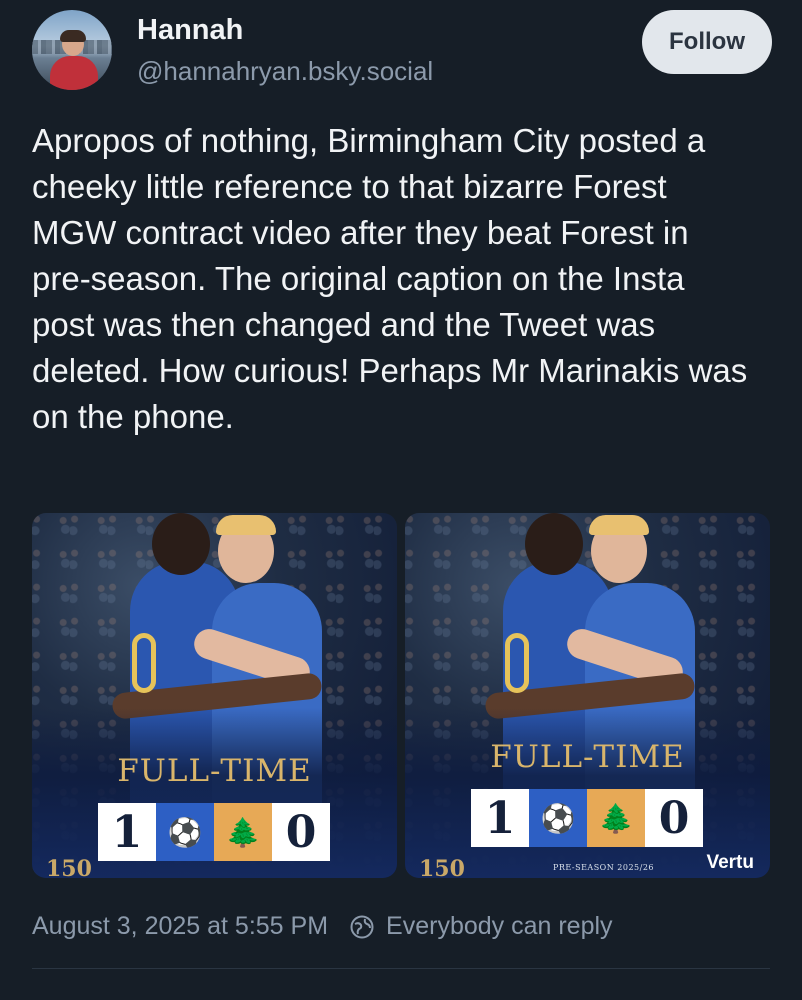 This screenshot has width=802, height=1000. Describe the element at coordinates (499, 926) in the screenshot. I see `reply-setting: Everybody can reply` at that location.